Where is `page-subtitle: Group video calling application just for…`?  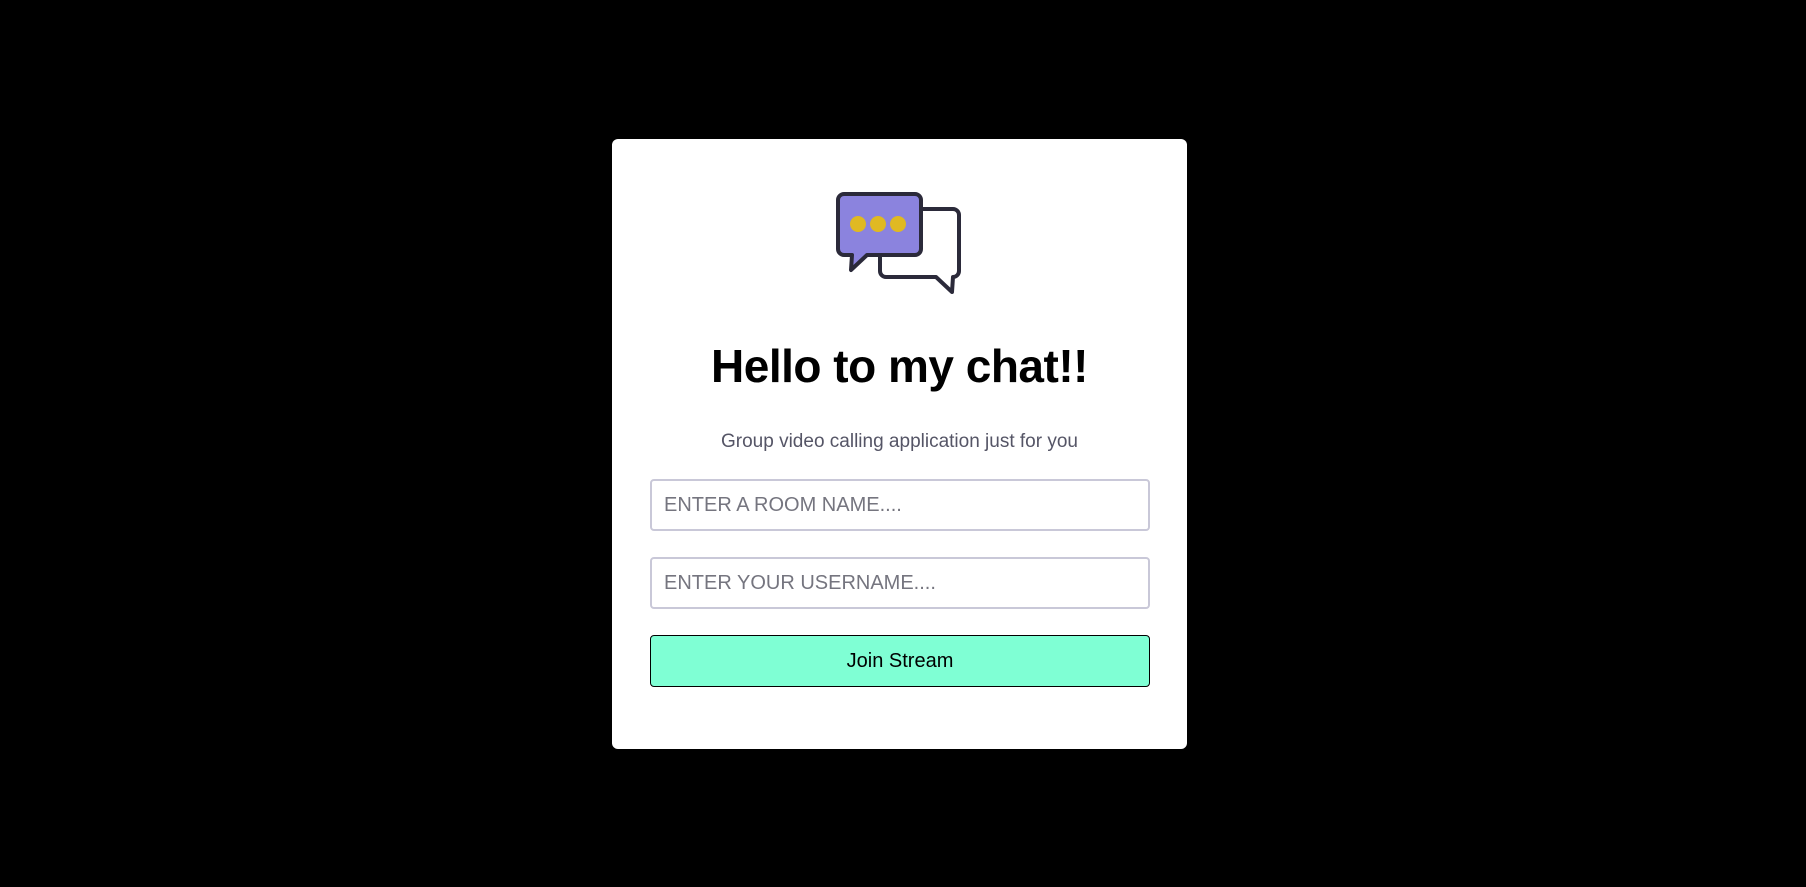 page-subtitle: Group video calling application just for… is located at coordinates (899, 441).